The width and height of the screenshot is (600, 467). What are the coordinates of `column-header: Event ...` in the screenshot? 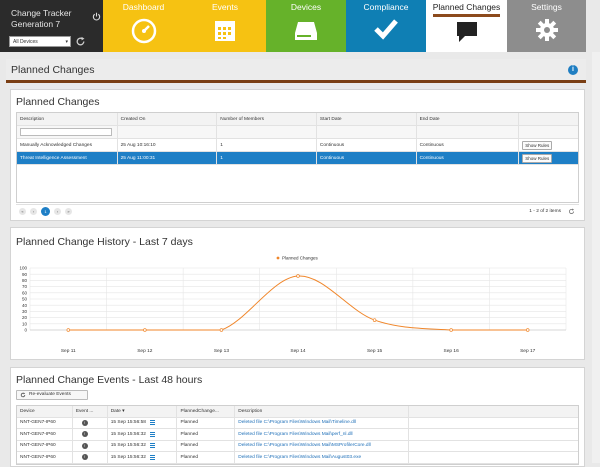 It's located at (90, 411).